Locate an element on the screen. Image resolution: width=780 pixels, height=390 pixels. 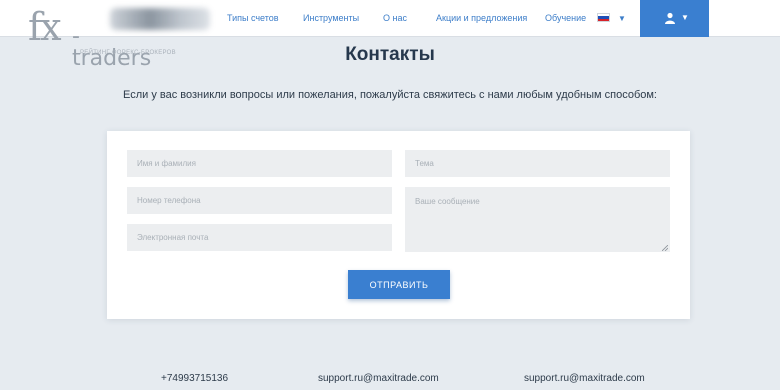
logo-fx-text: fx is located at coordinates (44, 27).